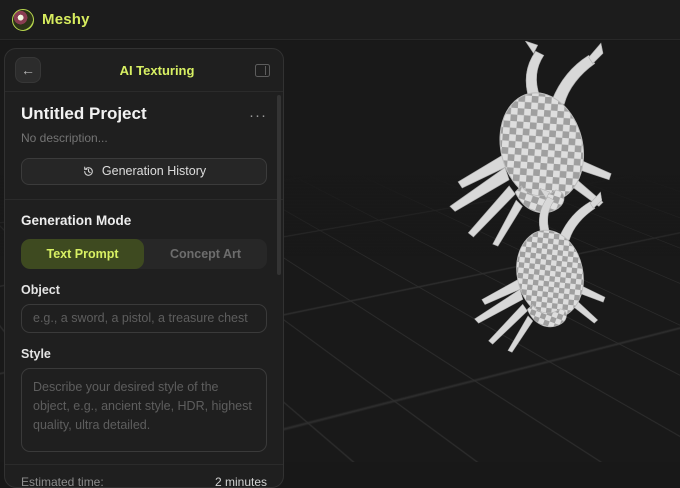  Describe the element at coordinates (82, 253) in the screenshot. I see `tab-text-prompt: Text Prompt` at that location.